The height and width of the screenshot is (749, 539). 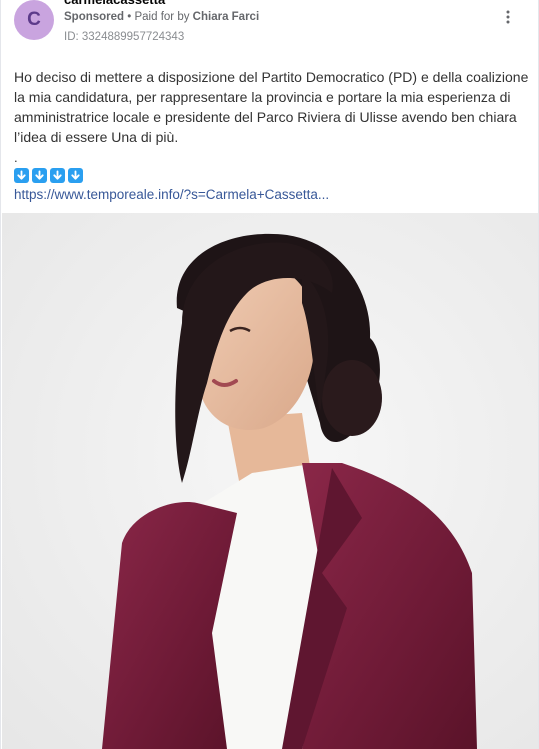 I want to click on avatar-letter: C, so click(x=34, y=19).